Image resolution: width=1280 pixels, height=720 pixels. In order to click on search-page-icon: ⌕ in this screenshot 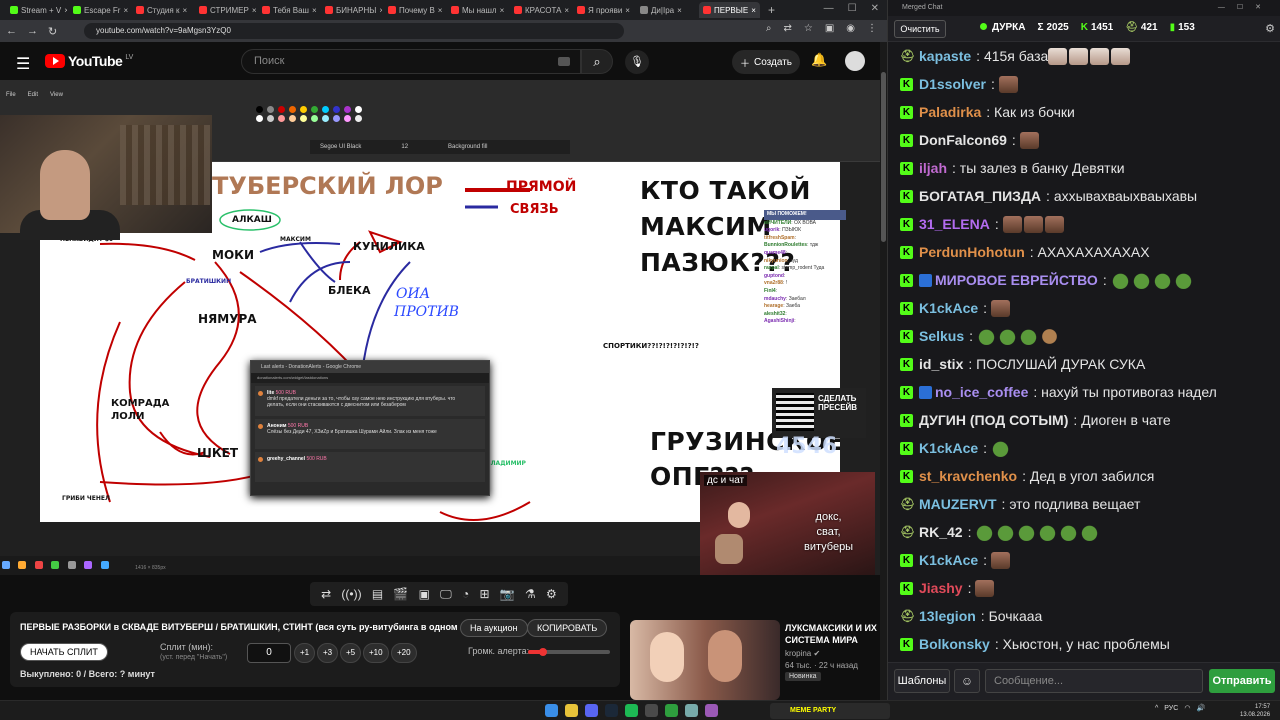, I will do `click(769, 28)`.